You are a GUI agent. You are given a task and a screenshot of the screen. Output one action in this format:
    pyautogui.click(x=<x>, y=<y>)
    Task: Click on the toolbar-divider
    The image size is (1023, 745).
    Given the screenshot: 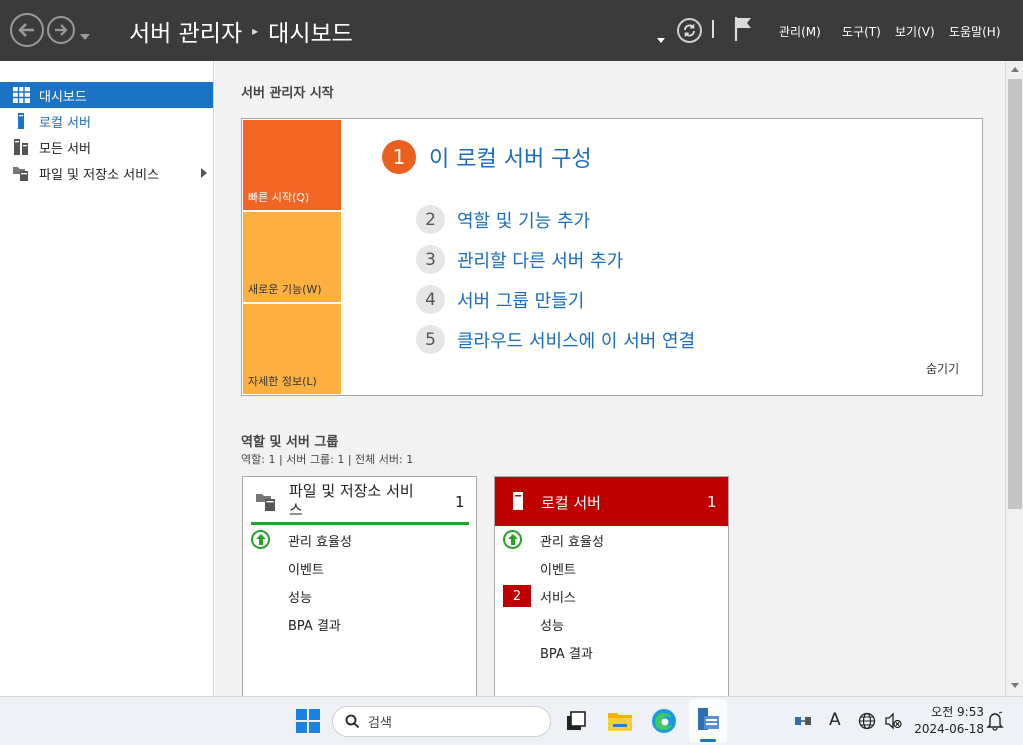 What is the action you would take?
    pyautogui.click(x=713, y=29)
    